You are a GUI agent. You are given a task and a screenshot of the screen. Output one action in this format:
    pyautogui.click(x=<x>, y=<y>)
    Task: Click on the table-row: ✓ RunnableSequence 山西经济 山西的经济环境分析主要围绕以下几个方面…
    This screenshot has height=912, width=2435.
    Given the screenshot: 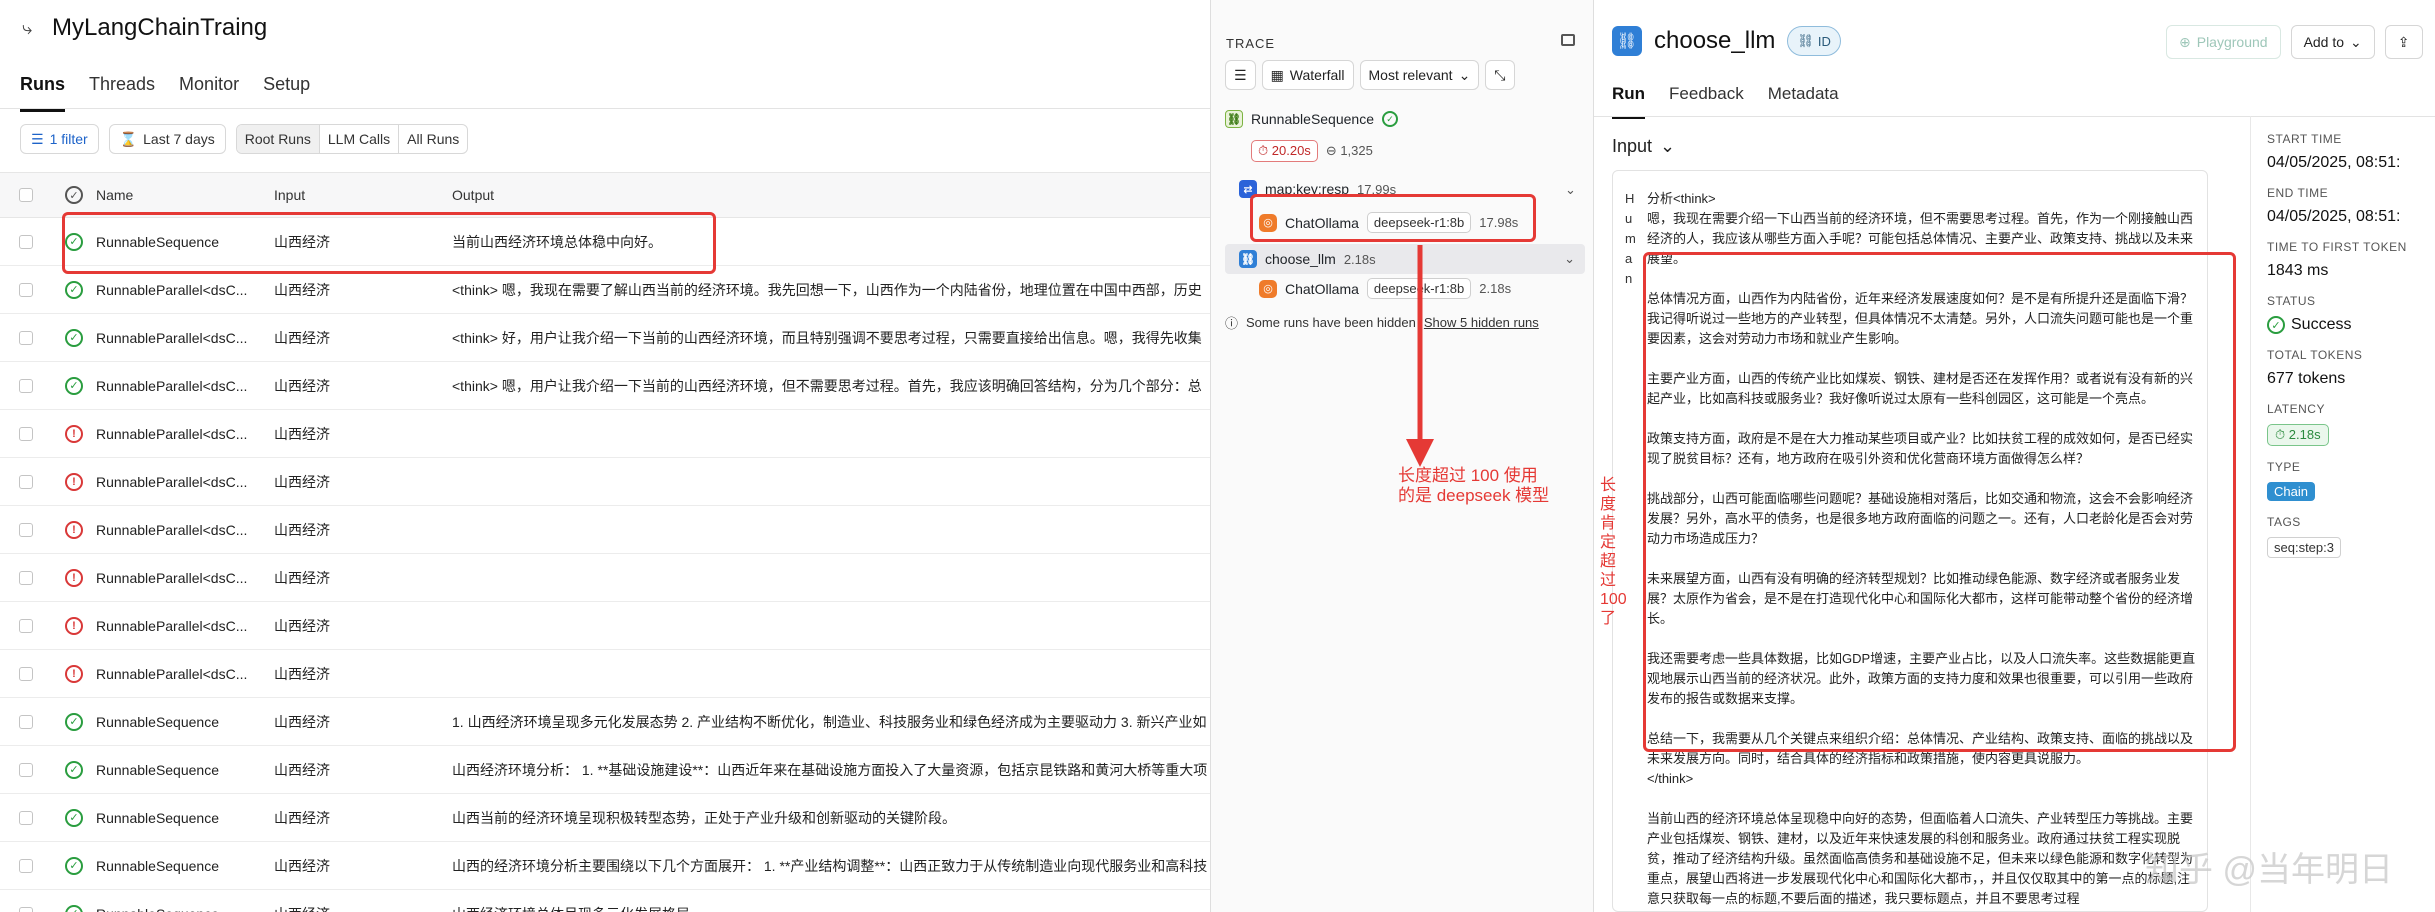 What is the action you would take?
    pyautogui.click(x=605, y=866)
    